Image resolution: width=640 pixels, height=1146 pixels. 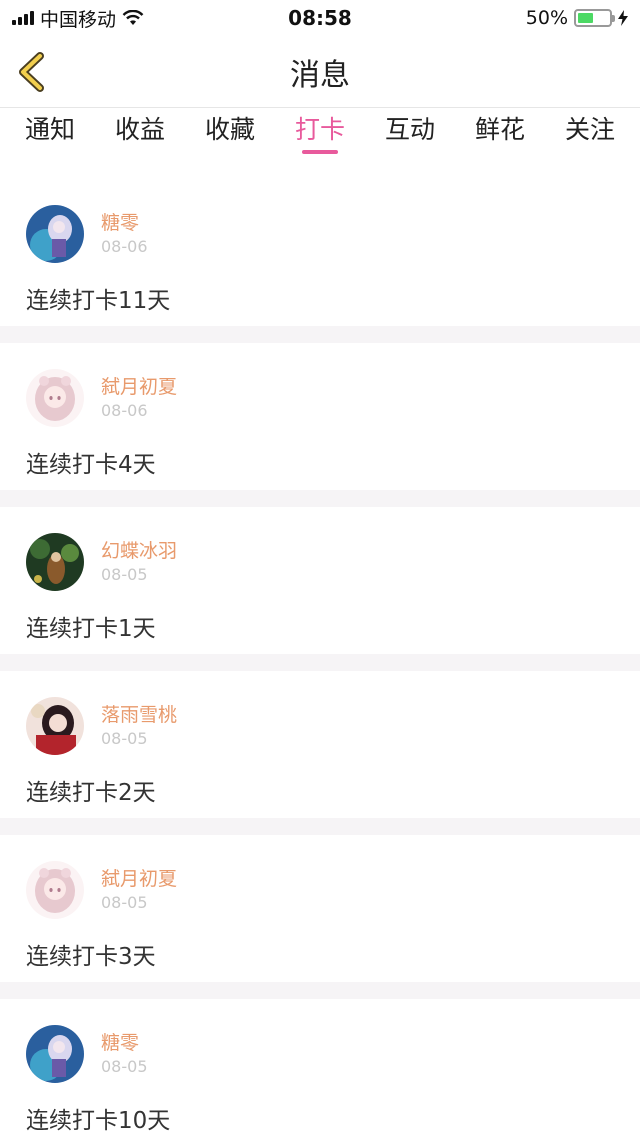 What do you see at coordinates (91, 629) in the screenshot?
I see `message-text: 连续打卡1天` at bounding box center [91, 629].